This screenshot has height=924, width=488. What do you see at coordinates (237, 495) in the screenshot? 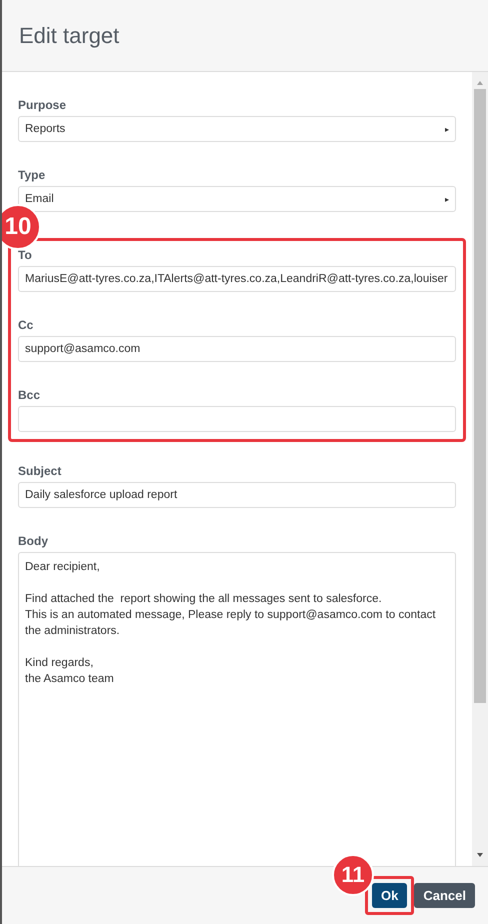
I see `input-field: Daily salesforce upload report` at bounding box center [237, 495].